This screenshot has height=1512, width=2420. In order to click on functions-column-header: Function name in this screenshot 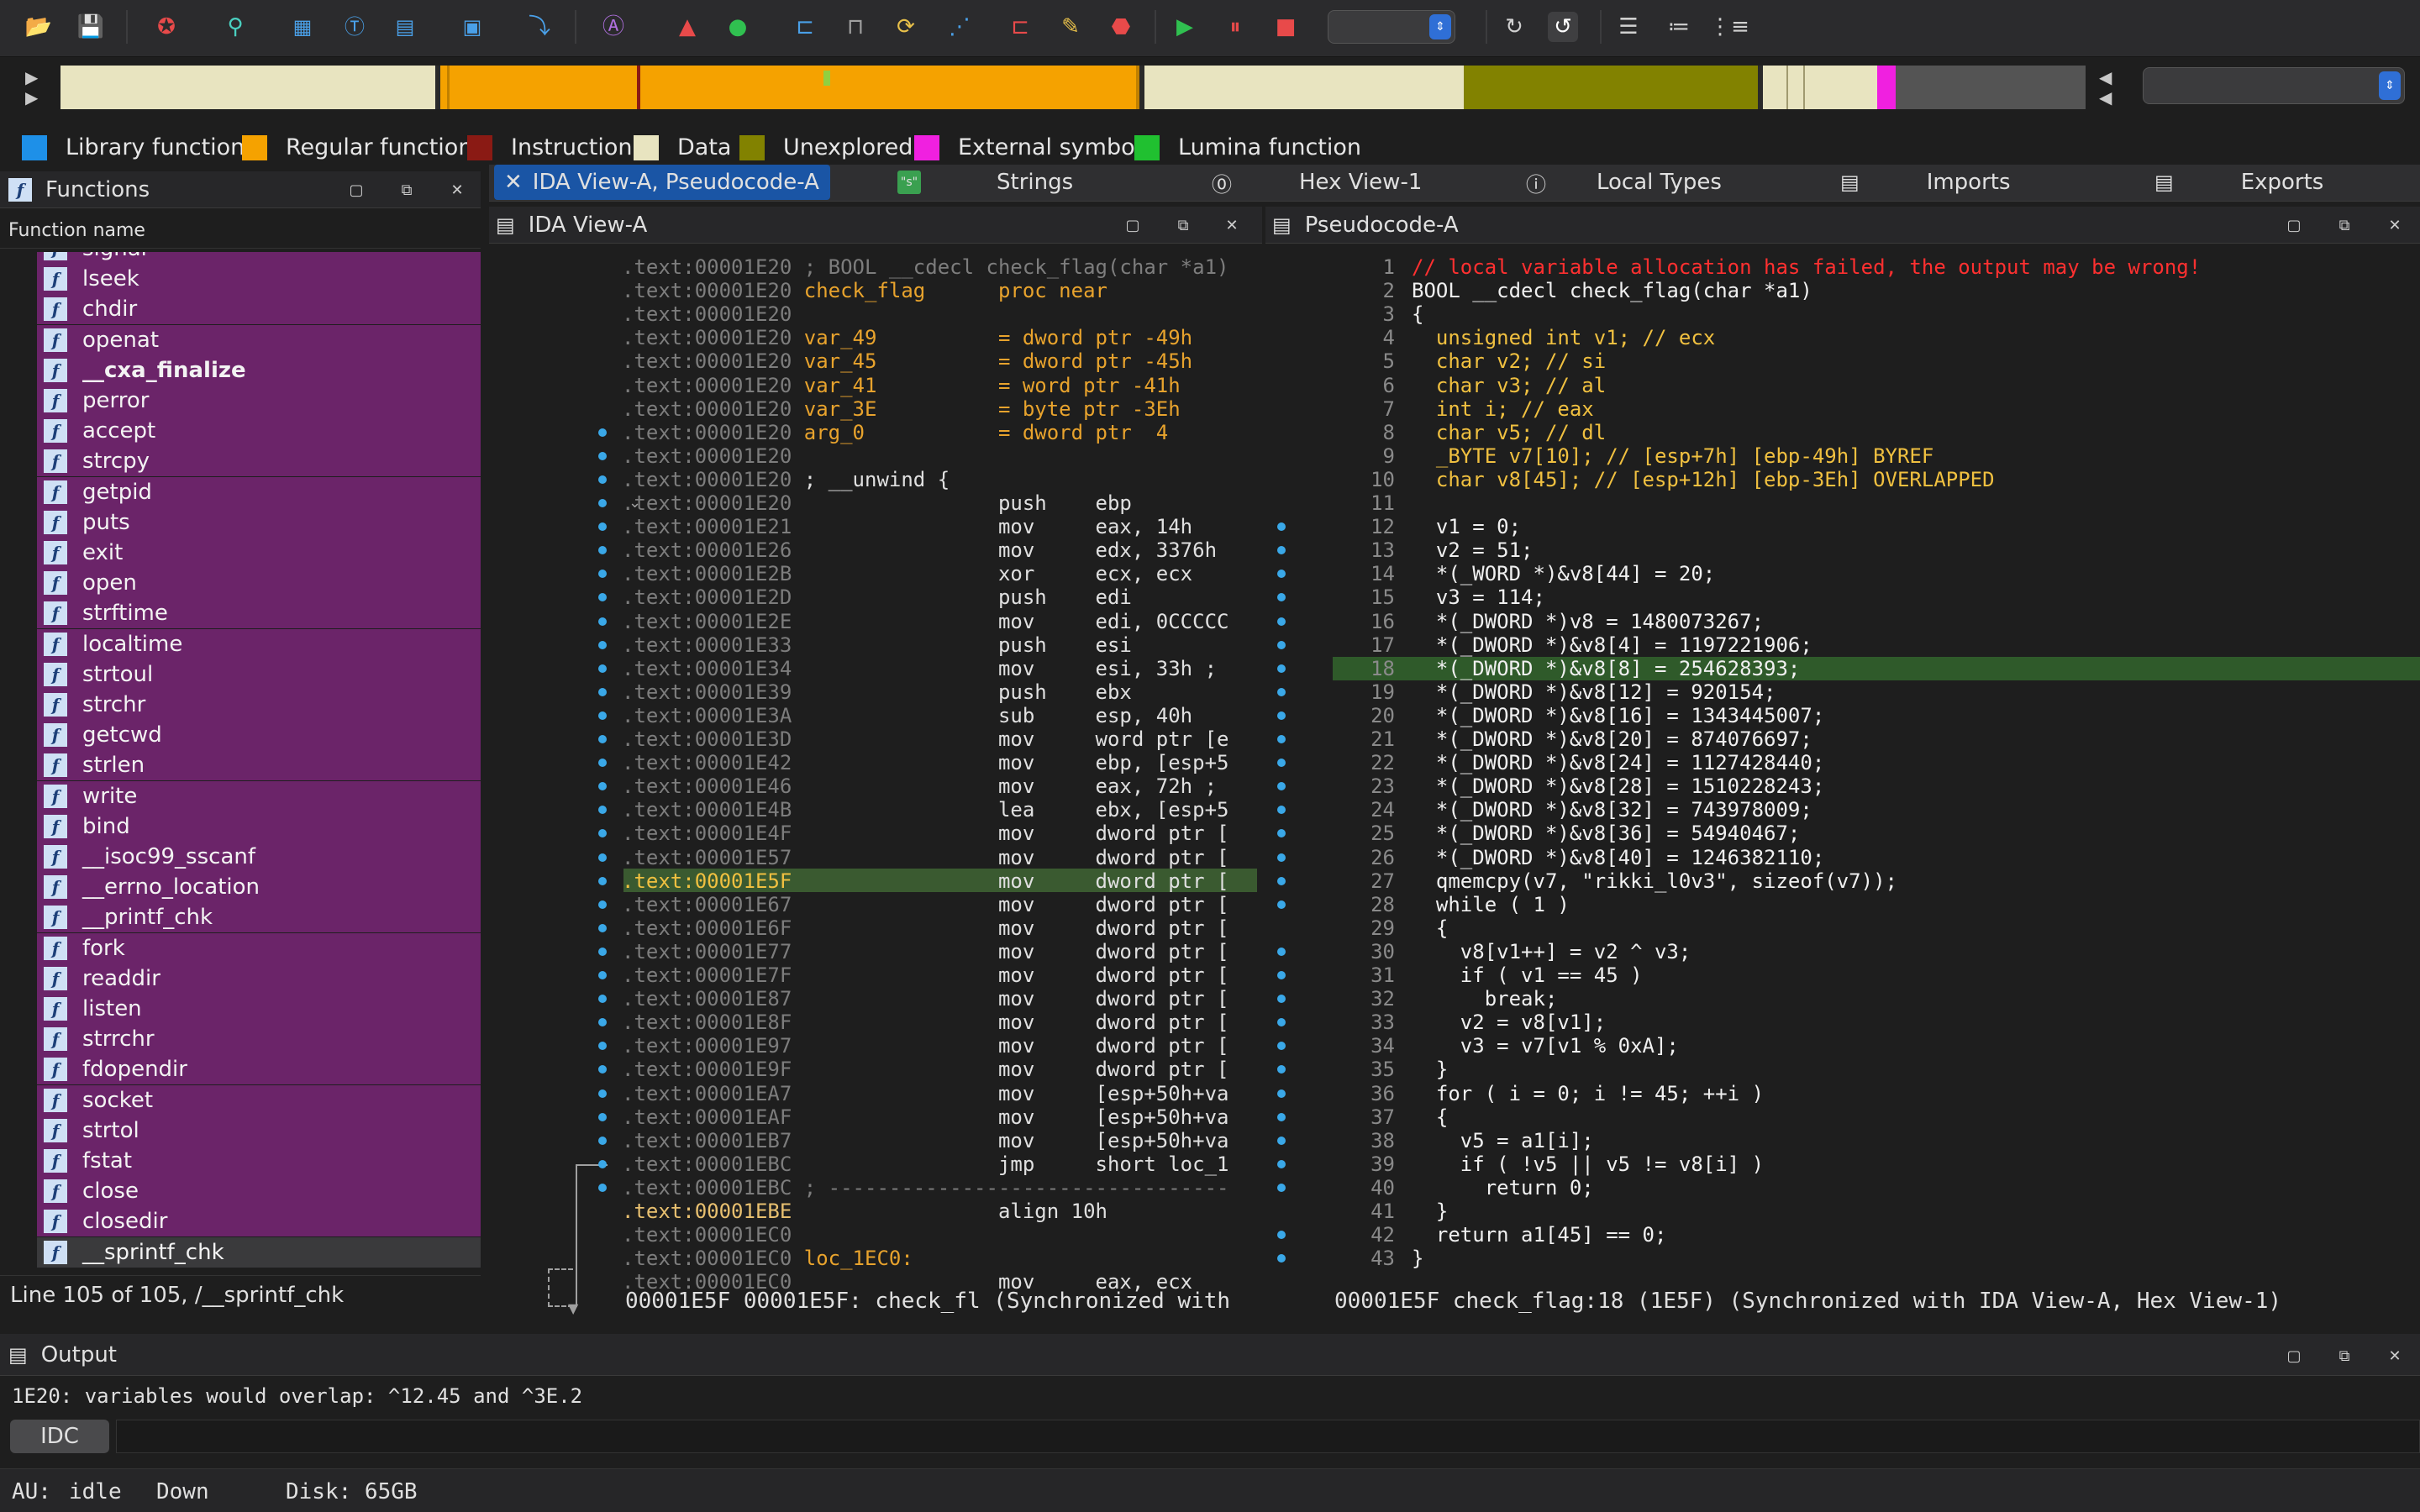, I will do `click(240, 234)`.